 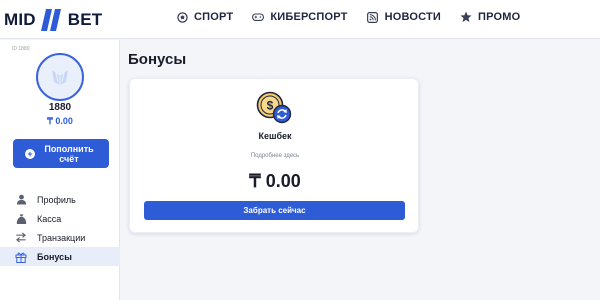 What do you see at coordinates (466, 17) in the screenshot?
I see `star-icon` at bounding box center [466, 17].